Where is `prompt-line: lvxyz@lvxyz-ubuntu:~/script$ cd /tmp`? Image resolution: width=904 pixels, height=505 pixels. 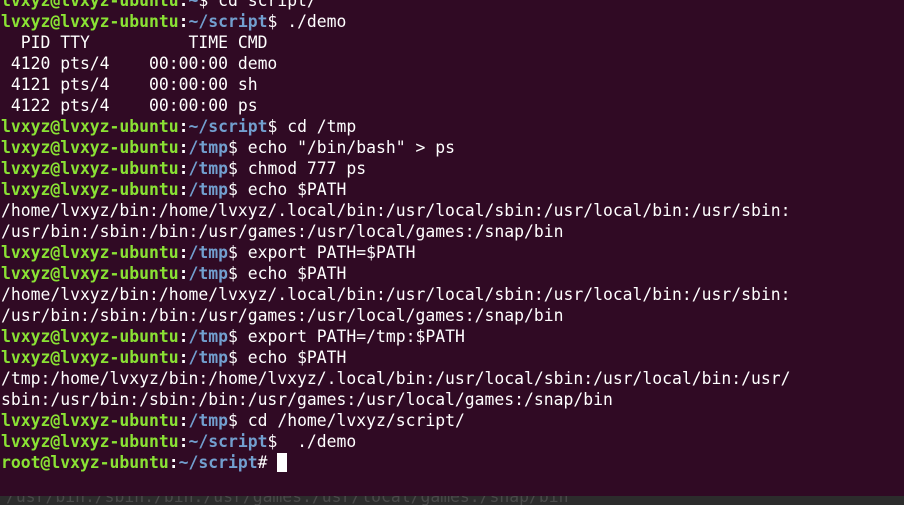
prompt-line: lvxyz@lvxyz-ubuntu:~/script$ cd /tmp is located at coordinates (395, 126).